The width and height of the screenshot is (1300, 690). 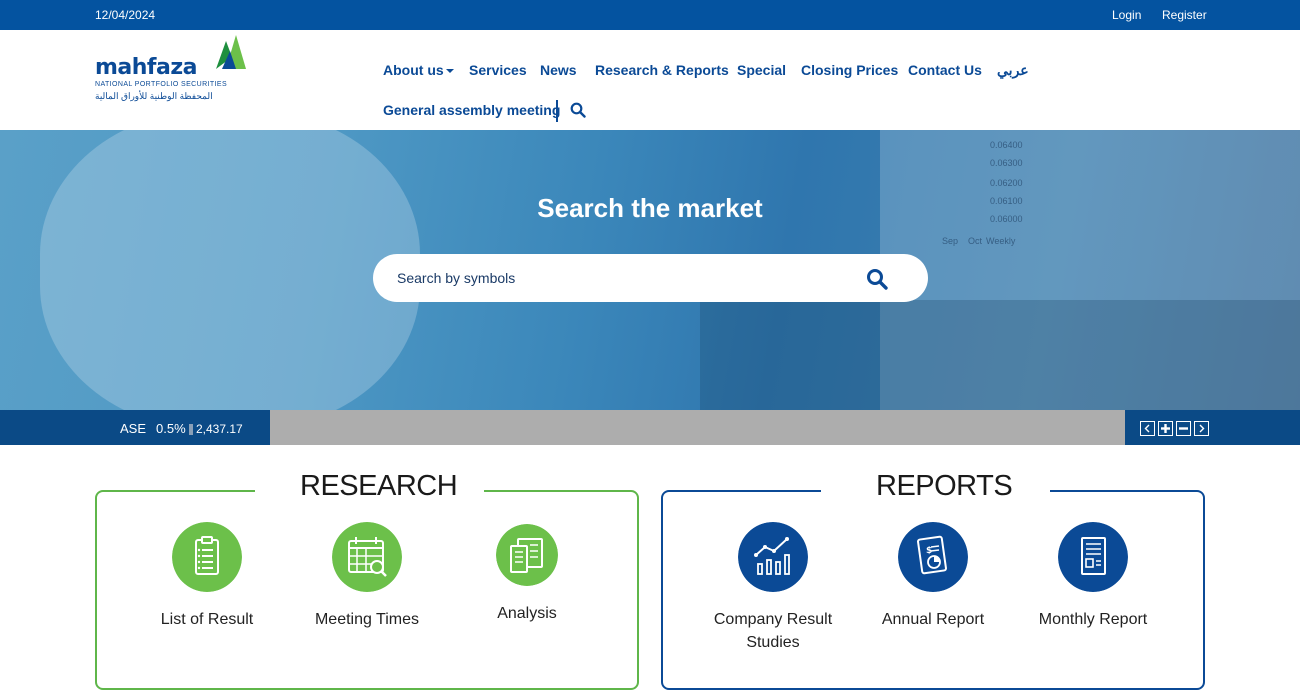 What do you see at coordinates (1001, 241) in the screenshot?
I see `monitor-axis-label: Weekly` at bounding box center [1001, 241].